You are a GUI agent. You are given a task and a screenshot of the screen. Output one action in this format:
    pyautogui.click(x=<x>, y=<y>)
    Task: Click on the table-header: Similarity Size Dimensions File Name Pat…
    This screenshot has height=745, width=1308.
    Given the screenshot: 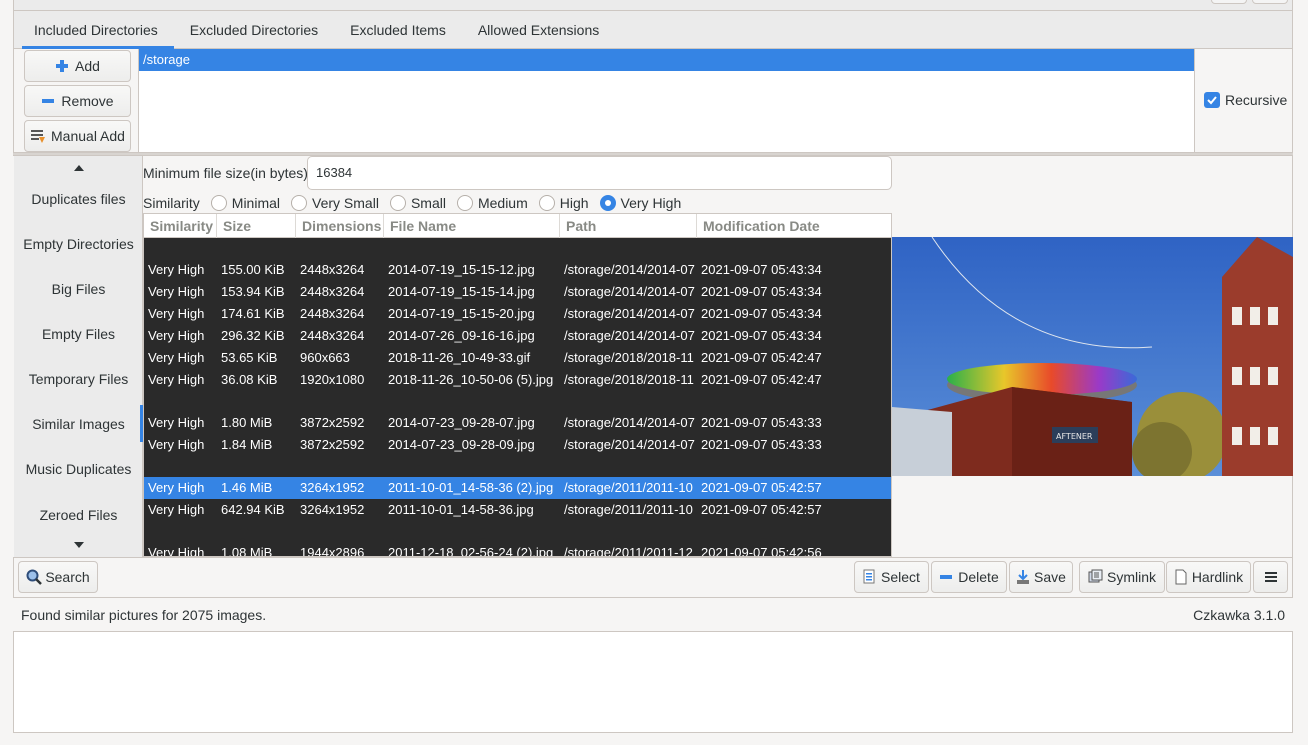 What is the action you would take?
    pyautogui.click(x=517, y=226)
    